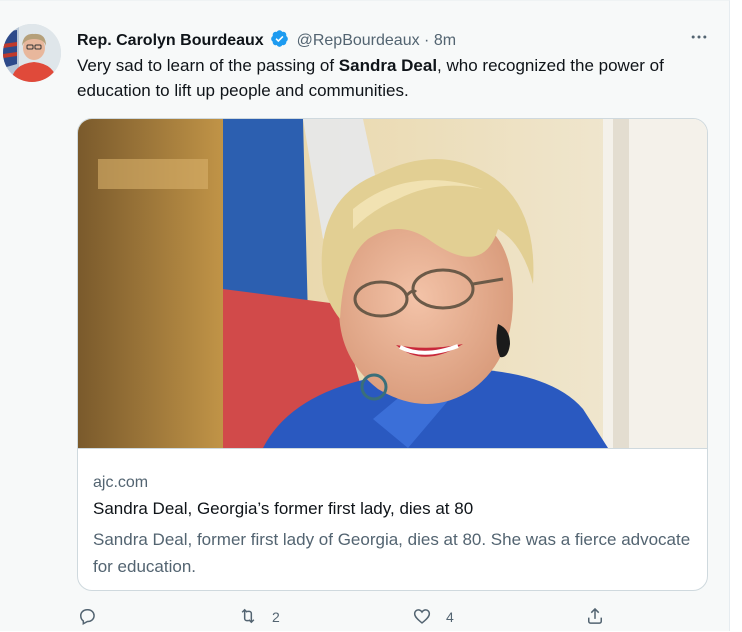  What do you see at coordinates (279, 41) in the screenshot?
I see `verified-badge-icon` at bounding box center [279, 41].